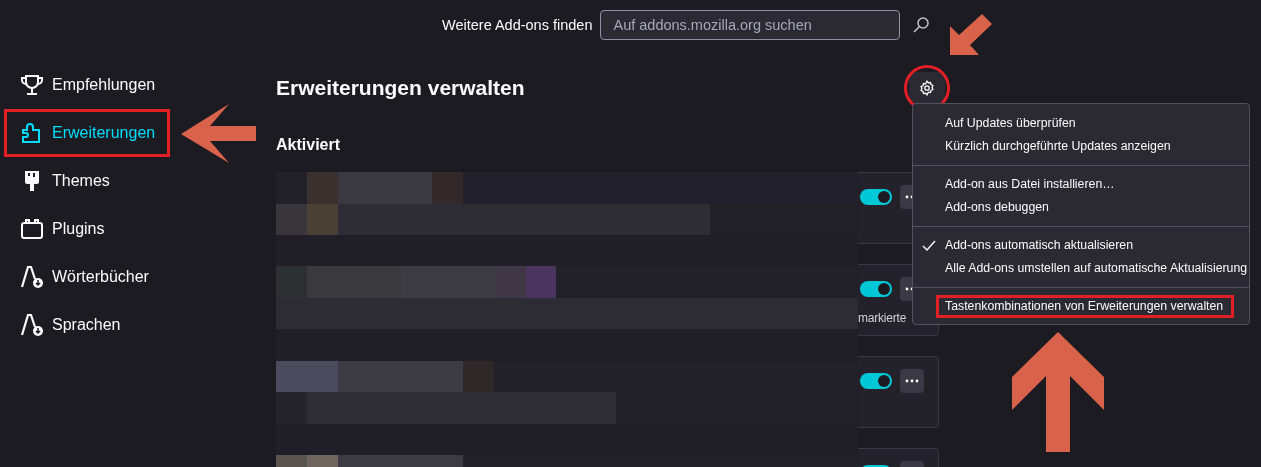  I want to click on more-icon, so click(912, 381).